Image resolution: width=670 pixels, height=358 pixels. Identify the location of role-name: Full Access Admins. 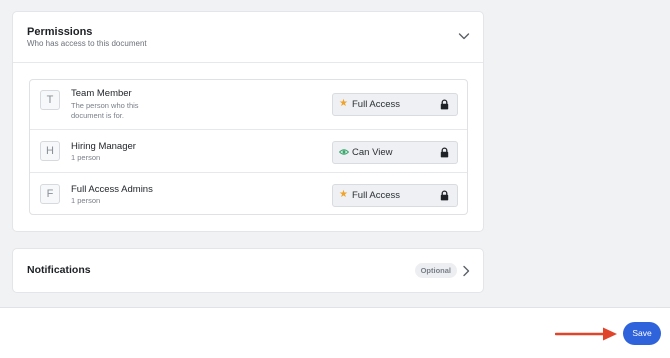
(112, 189).